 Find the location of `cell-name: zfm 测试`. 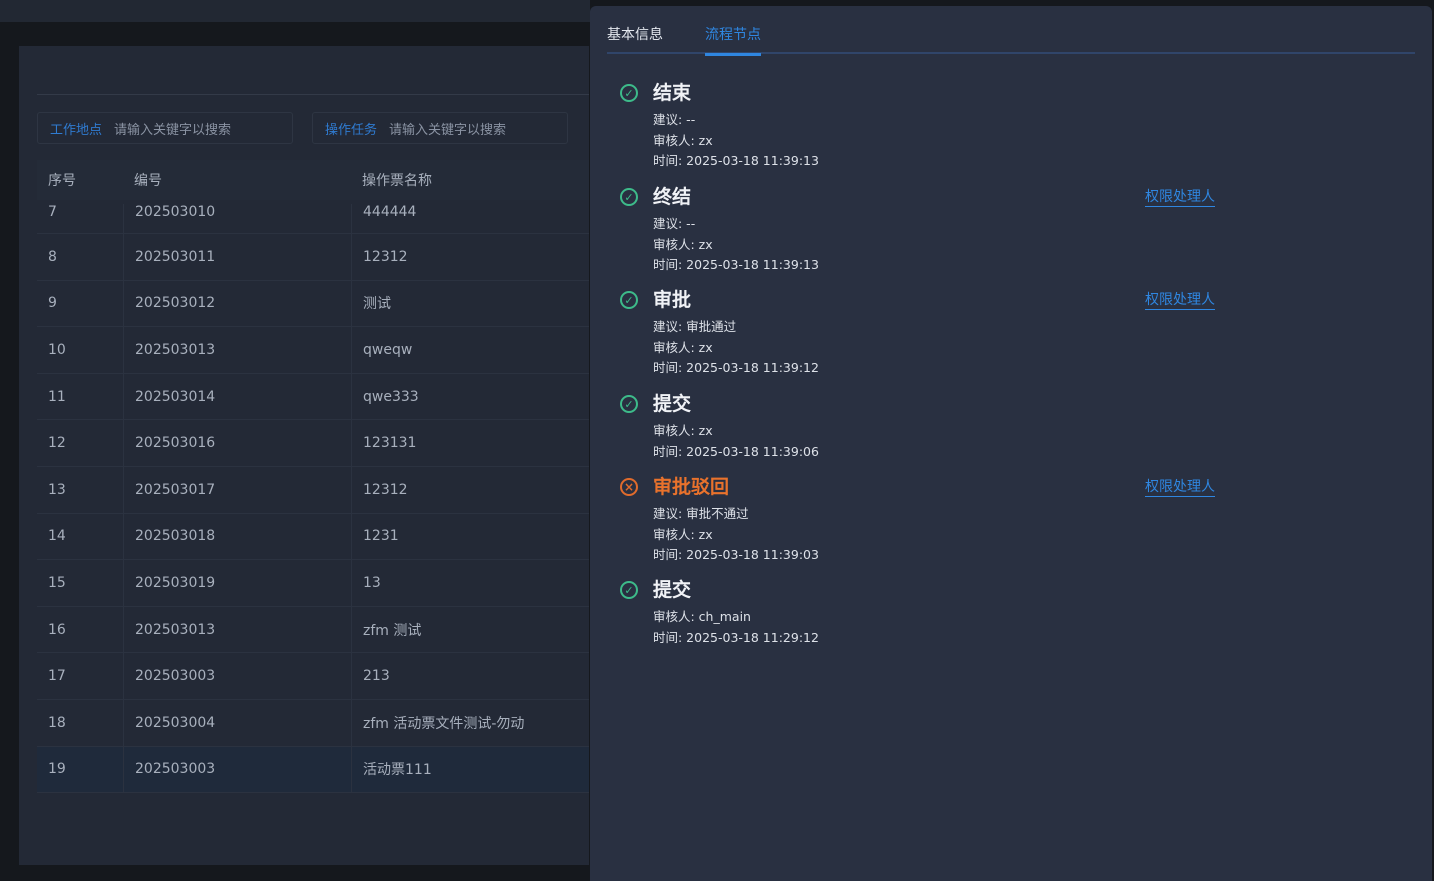

cell-name: zfm 测试 is located at coordinates (470, 629).